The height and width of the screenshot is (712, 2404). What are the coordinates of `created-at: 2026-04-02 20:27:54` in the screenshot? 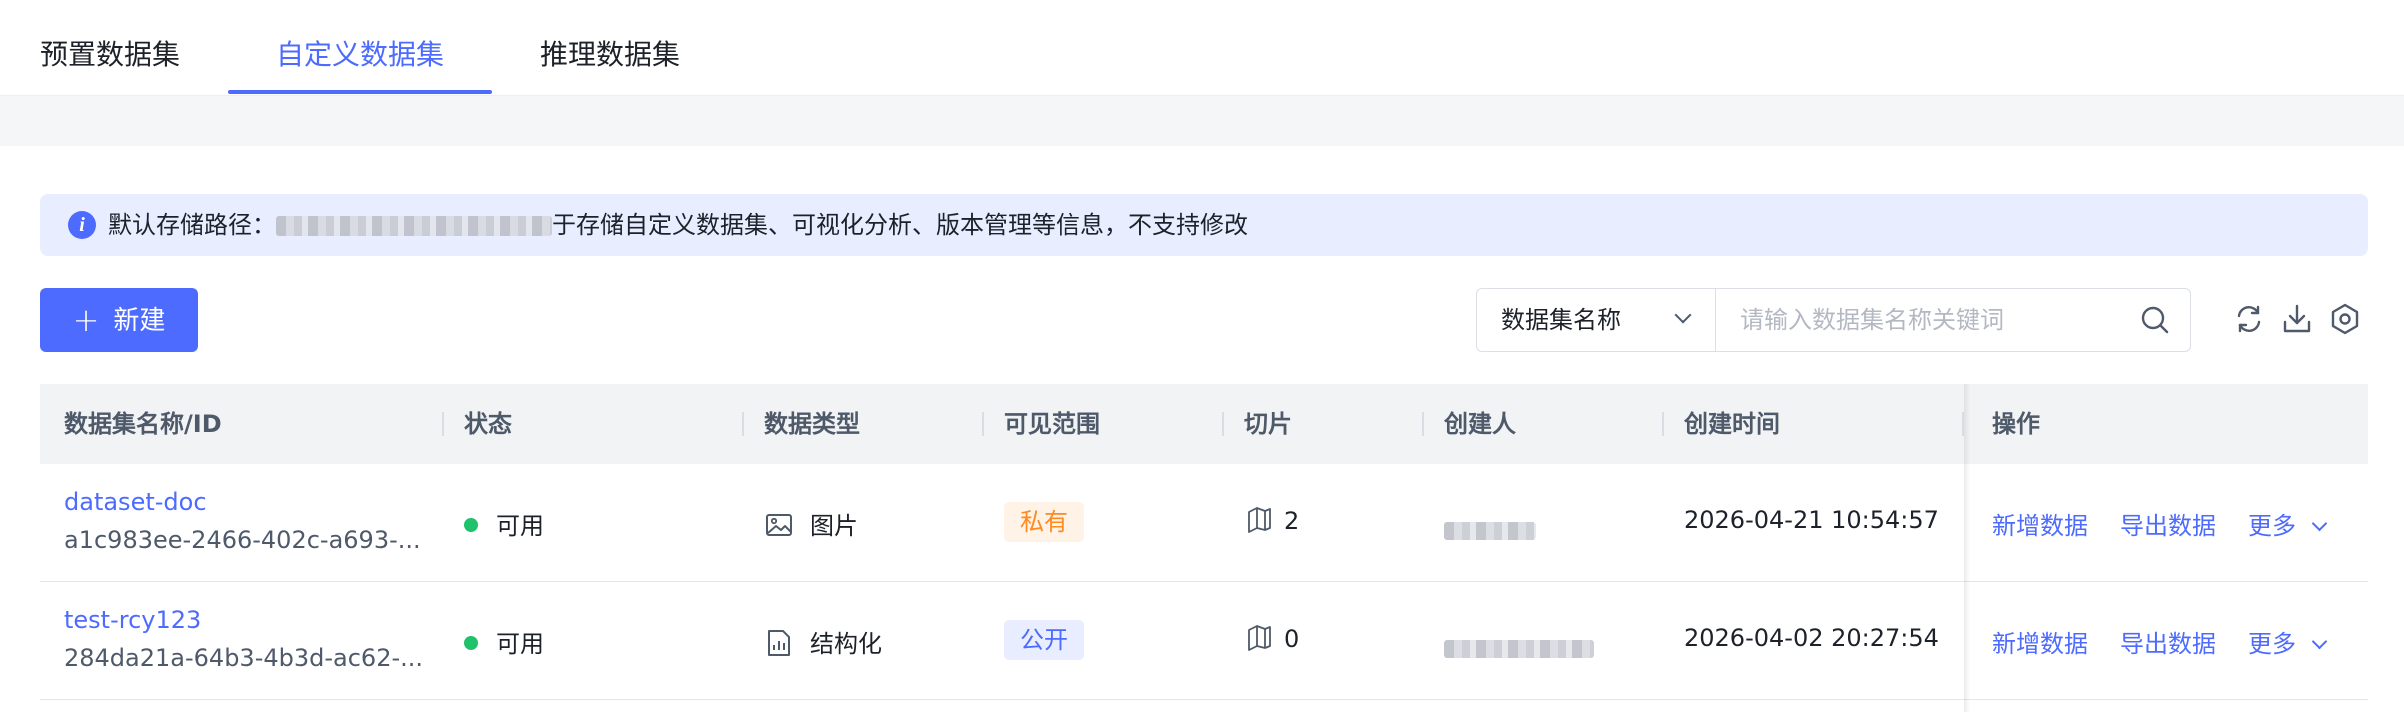 It's located at (1811, 638).